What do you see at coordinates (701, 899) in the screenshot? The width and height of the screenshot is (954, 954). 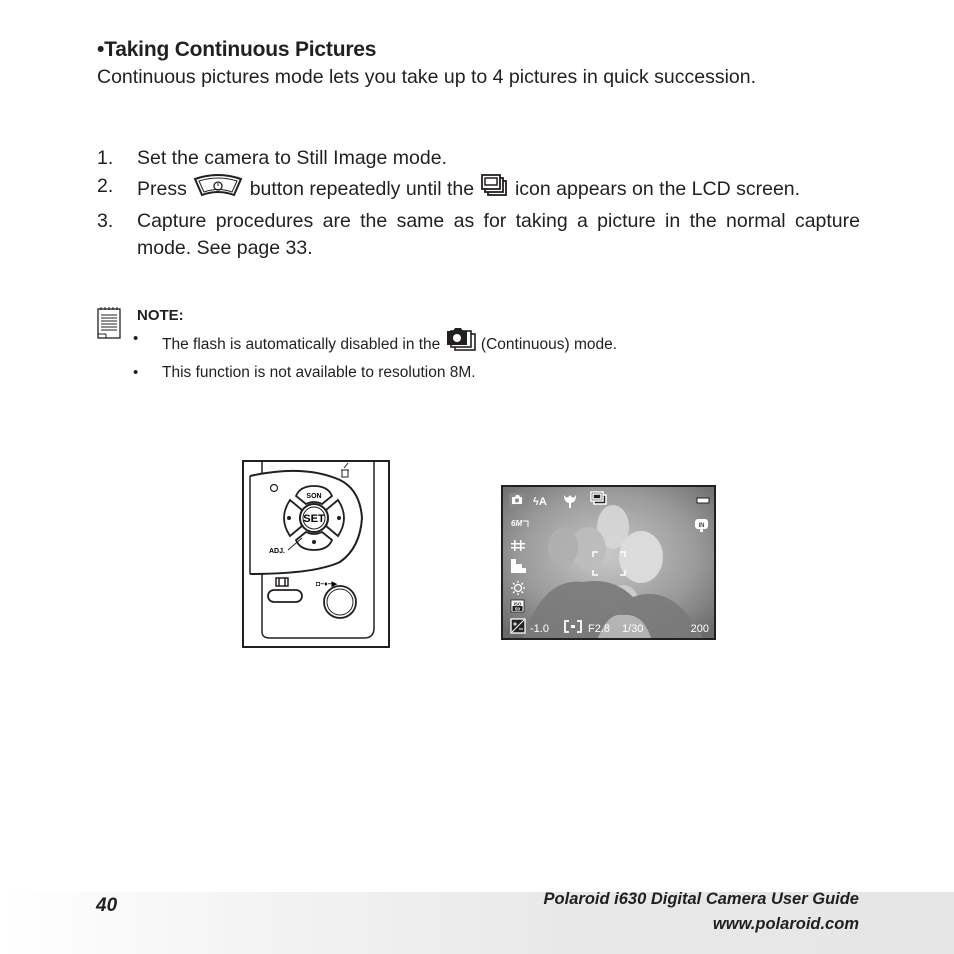 I see `guide-title: Polaroid i630 Digital Camera User Guide` at bounding box center [701, 899].